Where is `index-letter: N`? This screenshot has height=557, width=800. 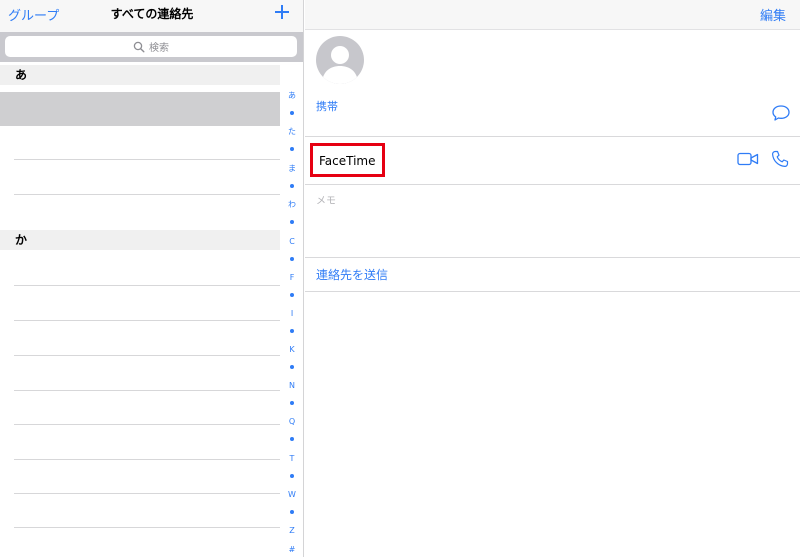 index-letter: N is located at coordinates (292, 386).